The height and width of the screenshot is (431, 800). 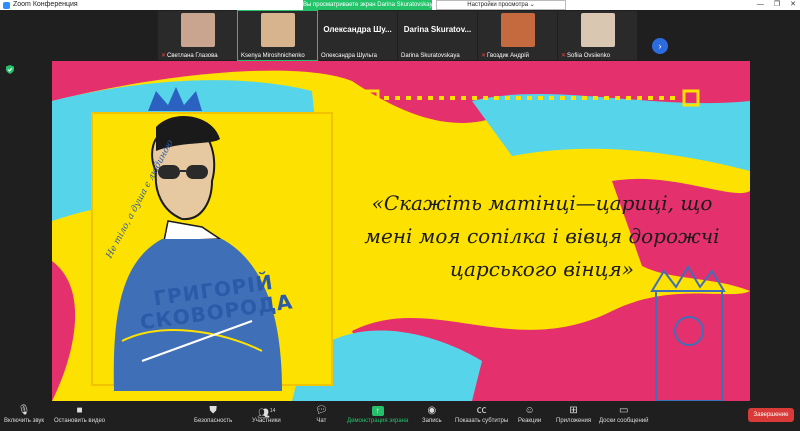 I want to click on participant-label: ✕ Светлана Глазова, so click(x=189, y=56).